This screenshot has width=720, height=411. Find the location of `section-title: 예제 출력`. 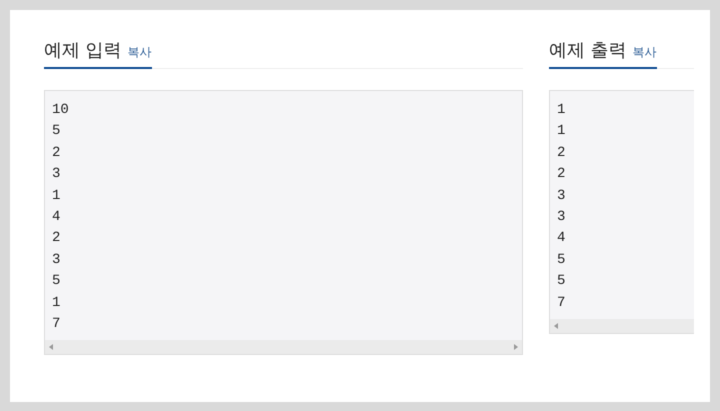

section-title: 예제 출력 is located at coordinates (588, 50).